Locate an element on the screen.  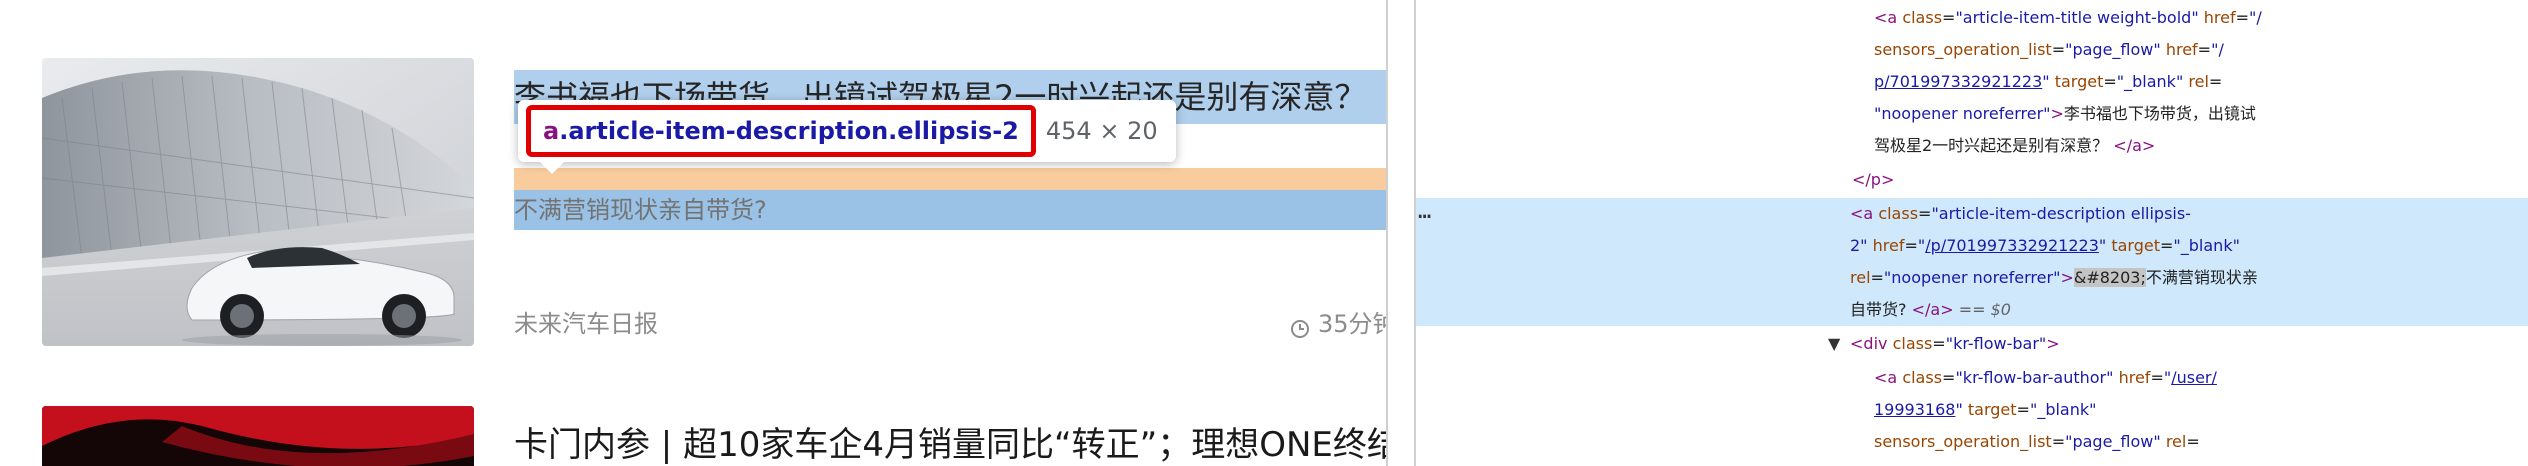
tooltip-classes: .article-item-description.ellipsis-2 is located at coordinates (789, 131).